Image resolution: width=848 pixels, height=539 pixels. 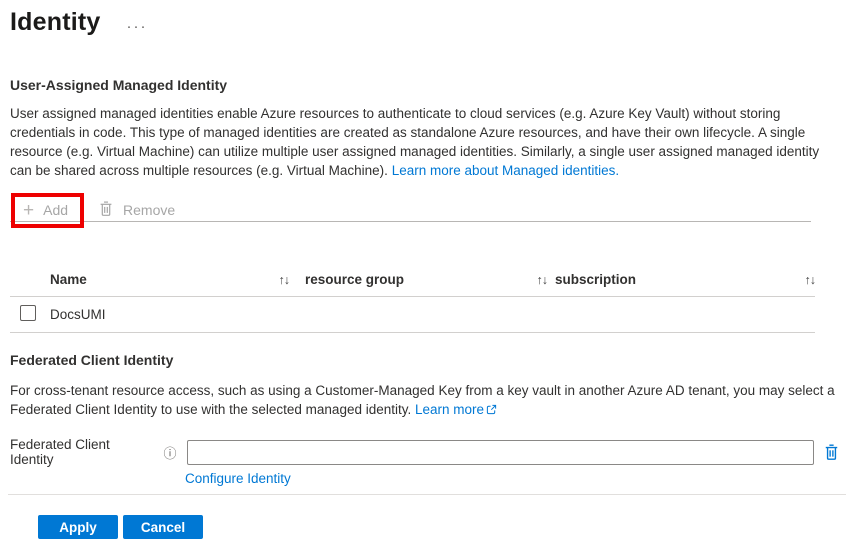 What do you see at coordinates (92, 360) in the screenshot?
I see `federated-section-heading: Federated Client Identity` at bounding box center [92, 360].